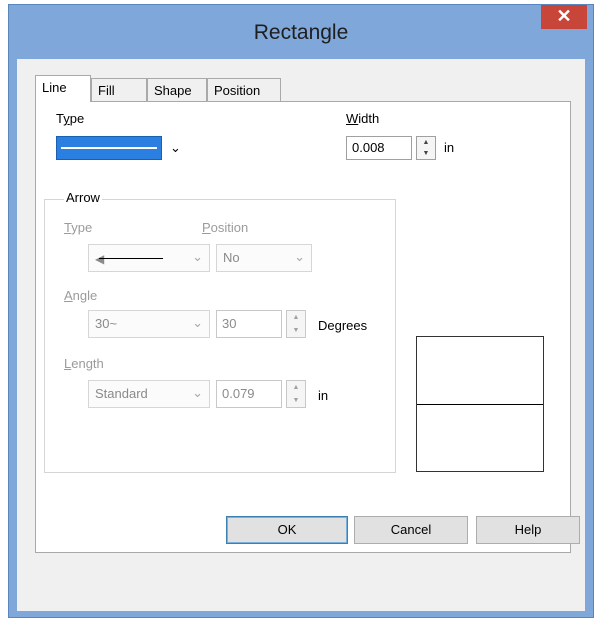 The height and width of the screenshot is (622, 602). Describe the element at coordinates (177, 89) in the screenshot. I see `tab-shape: Shape` at that location.